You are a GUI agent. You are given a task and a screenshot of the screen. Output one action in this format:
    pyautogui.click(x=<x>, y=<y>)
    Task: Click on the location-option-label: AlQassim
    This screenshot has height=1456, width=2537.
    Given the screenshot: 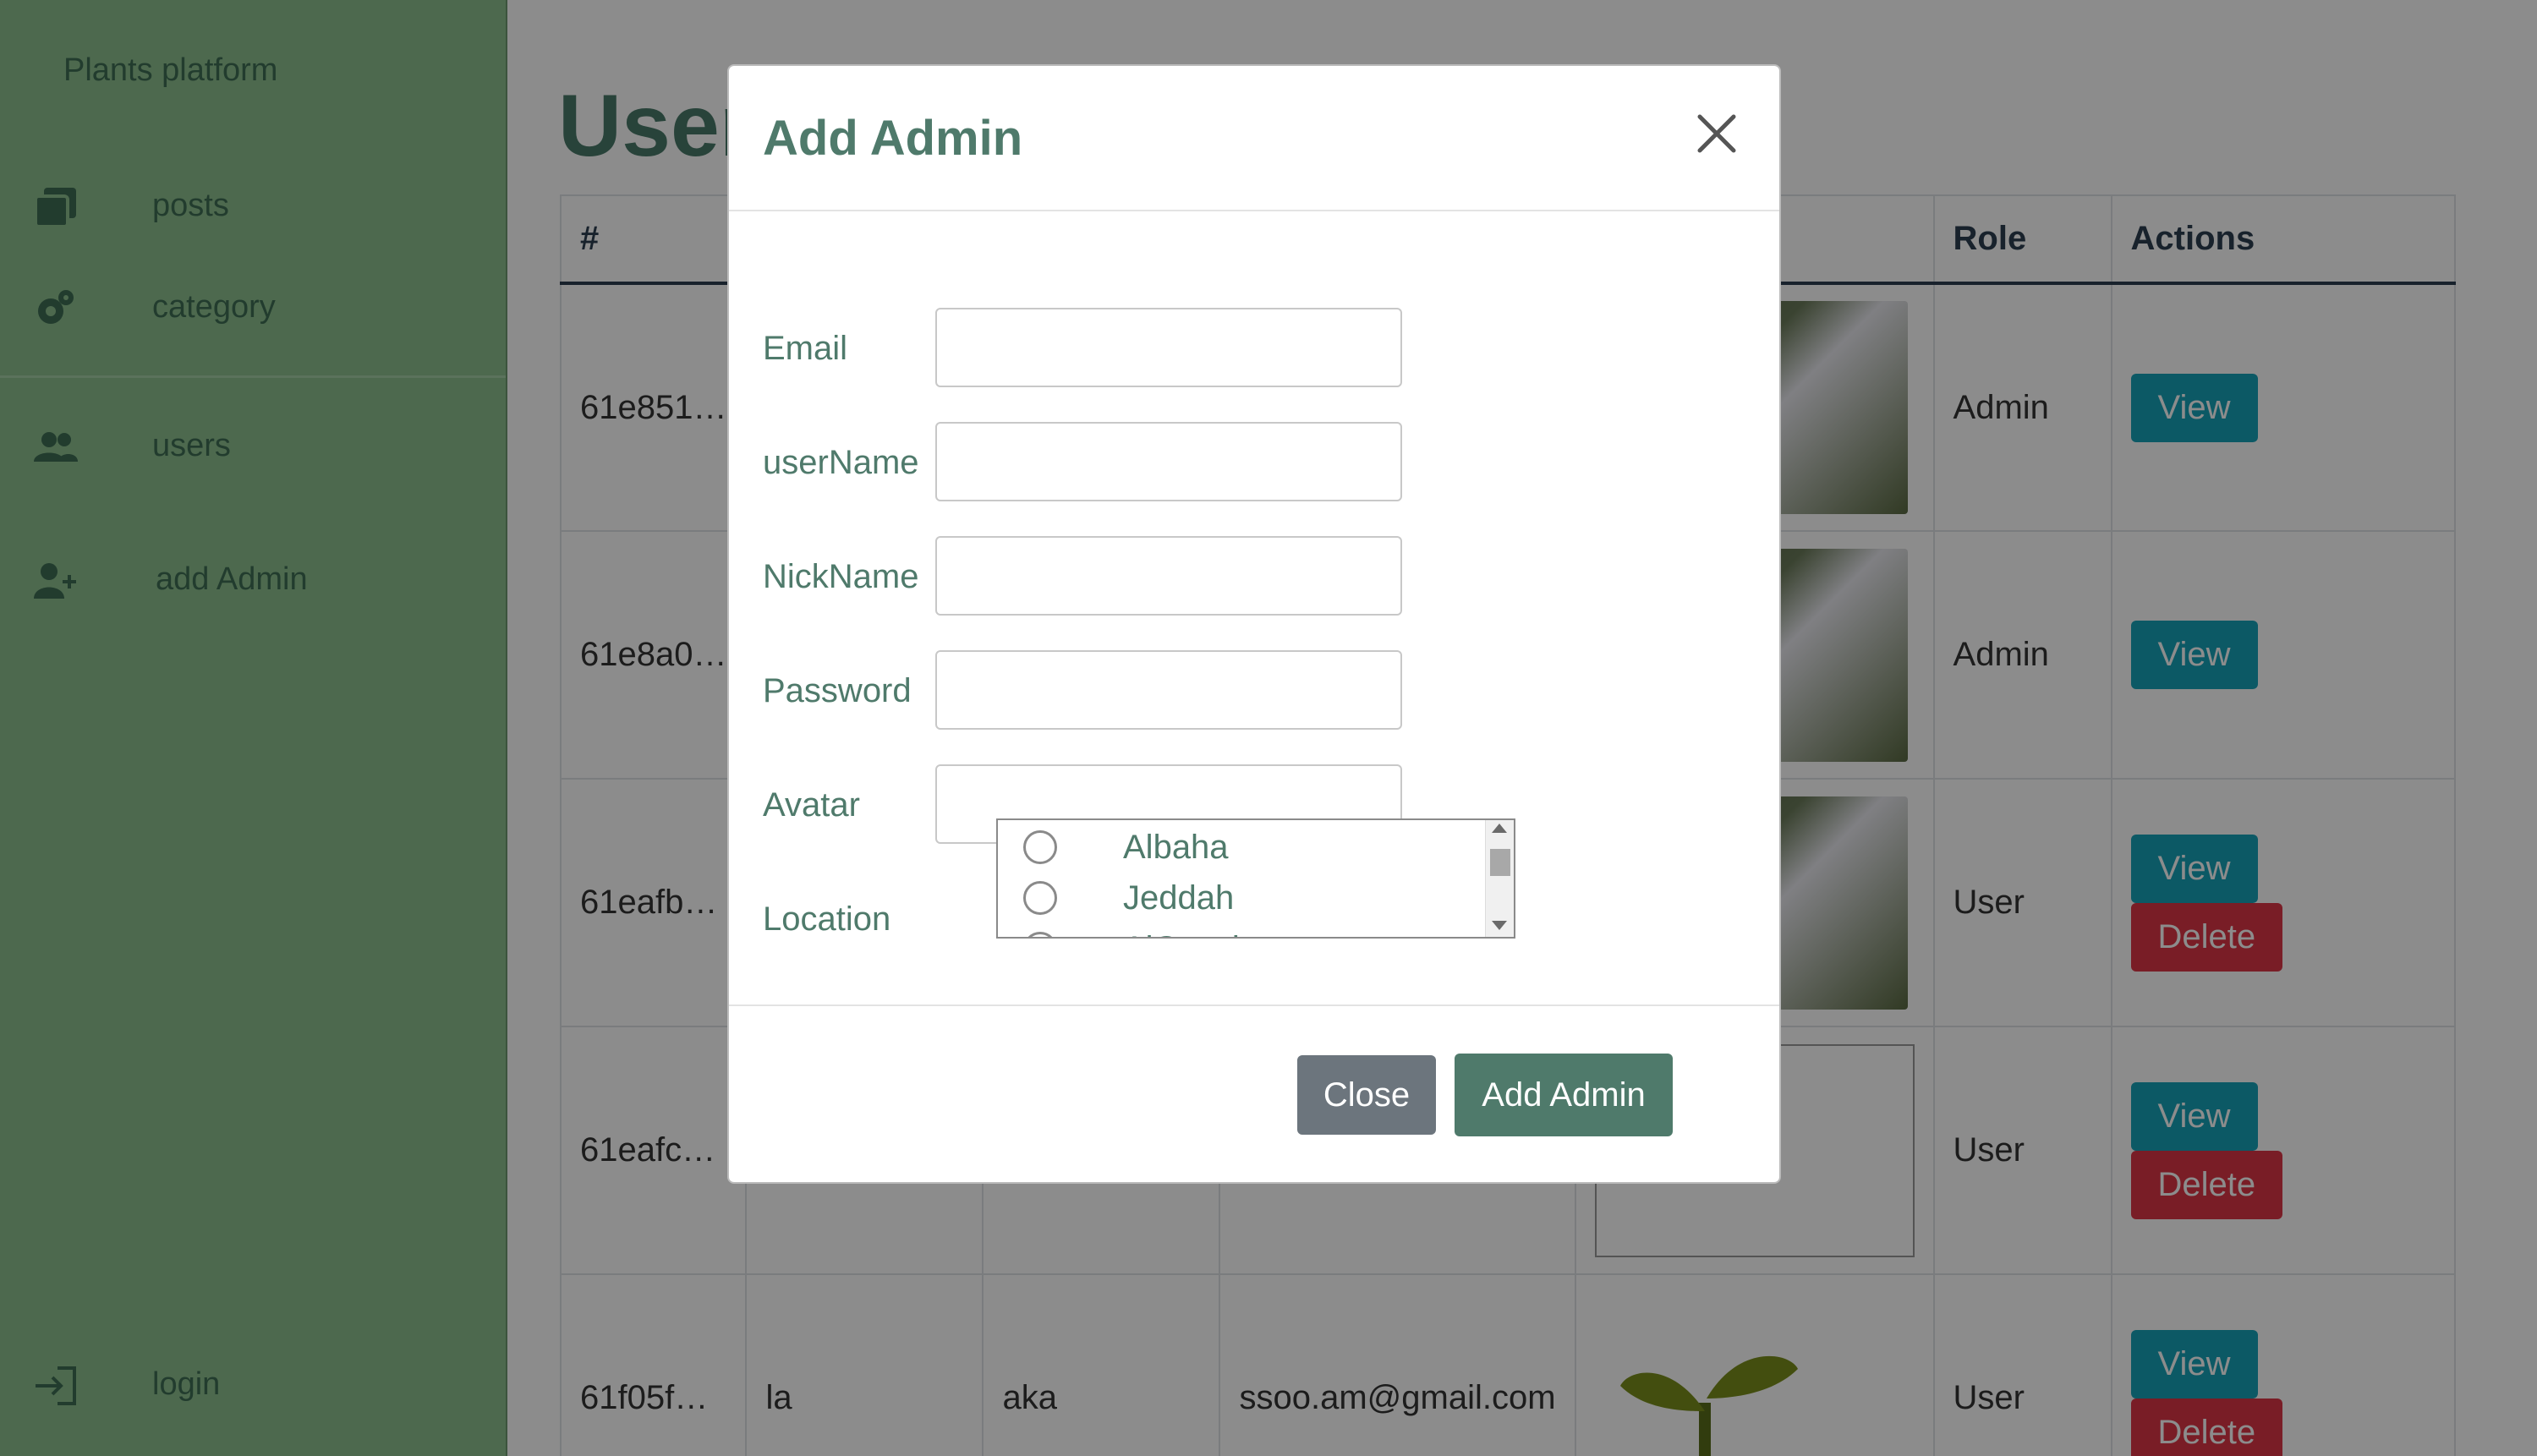 What is the action you would take?
    pyautogui.click(x=1195, y=934)
    